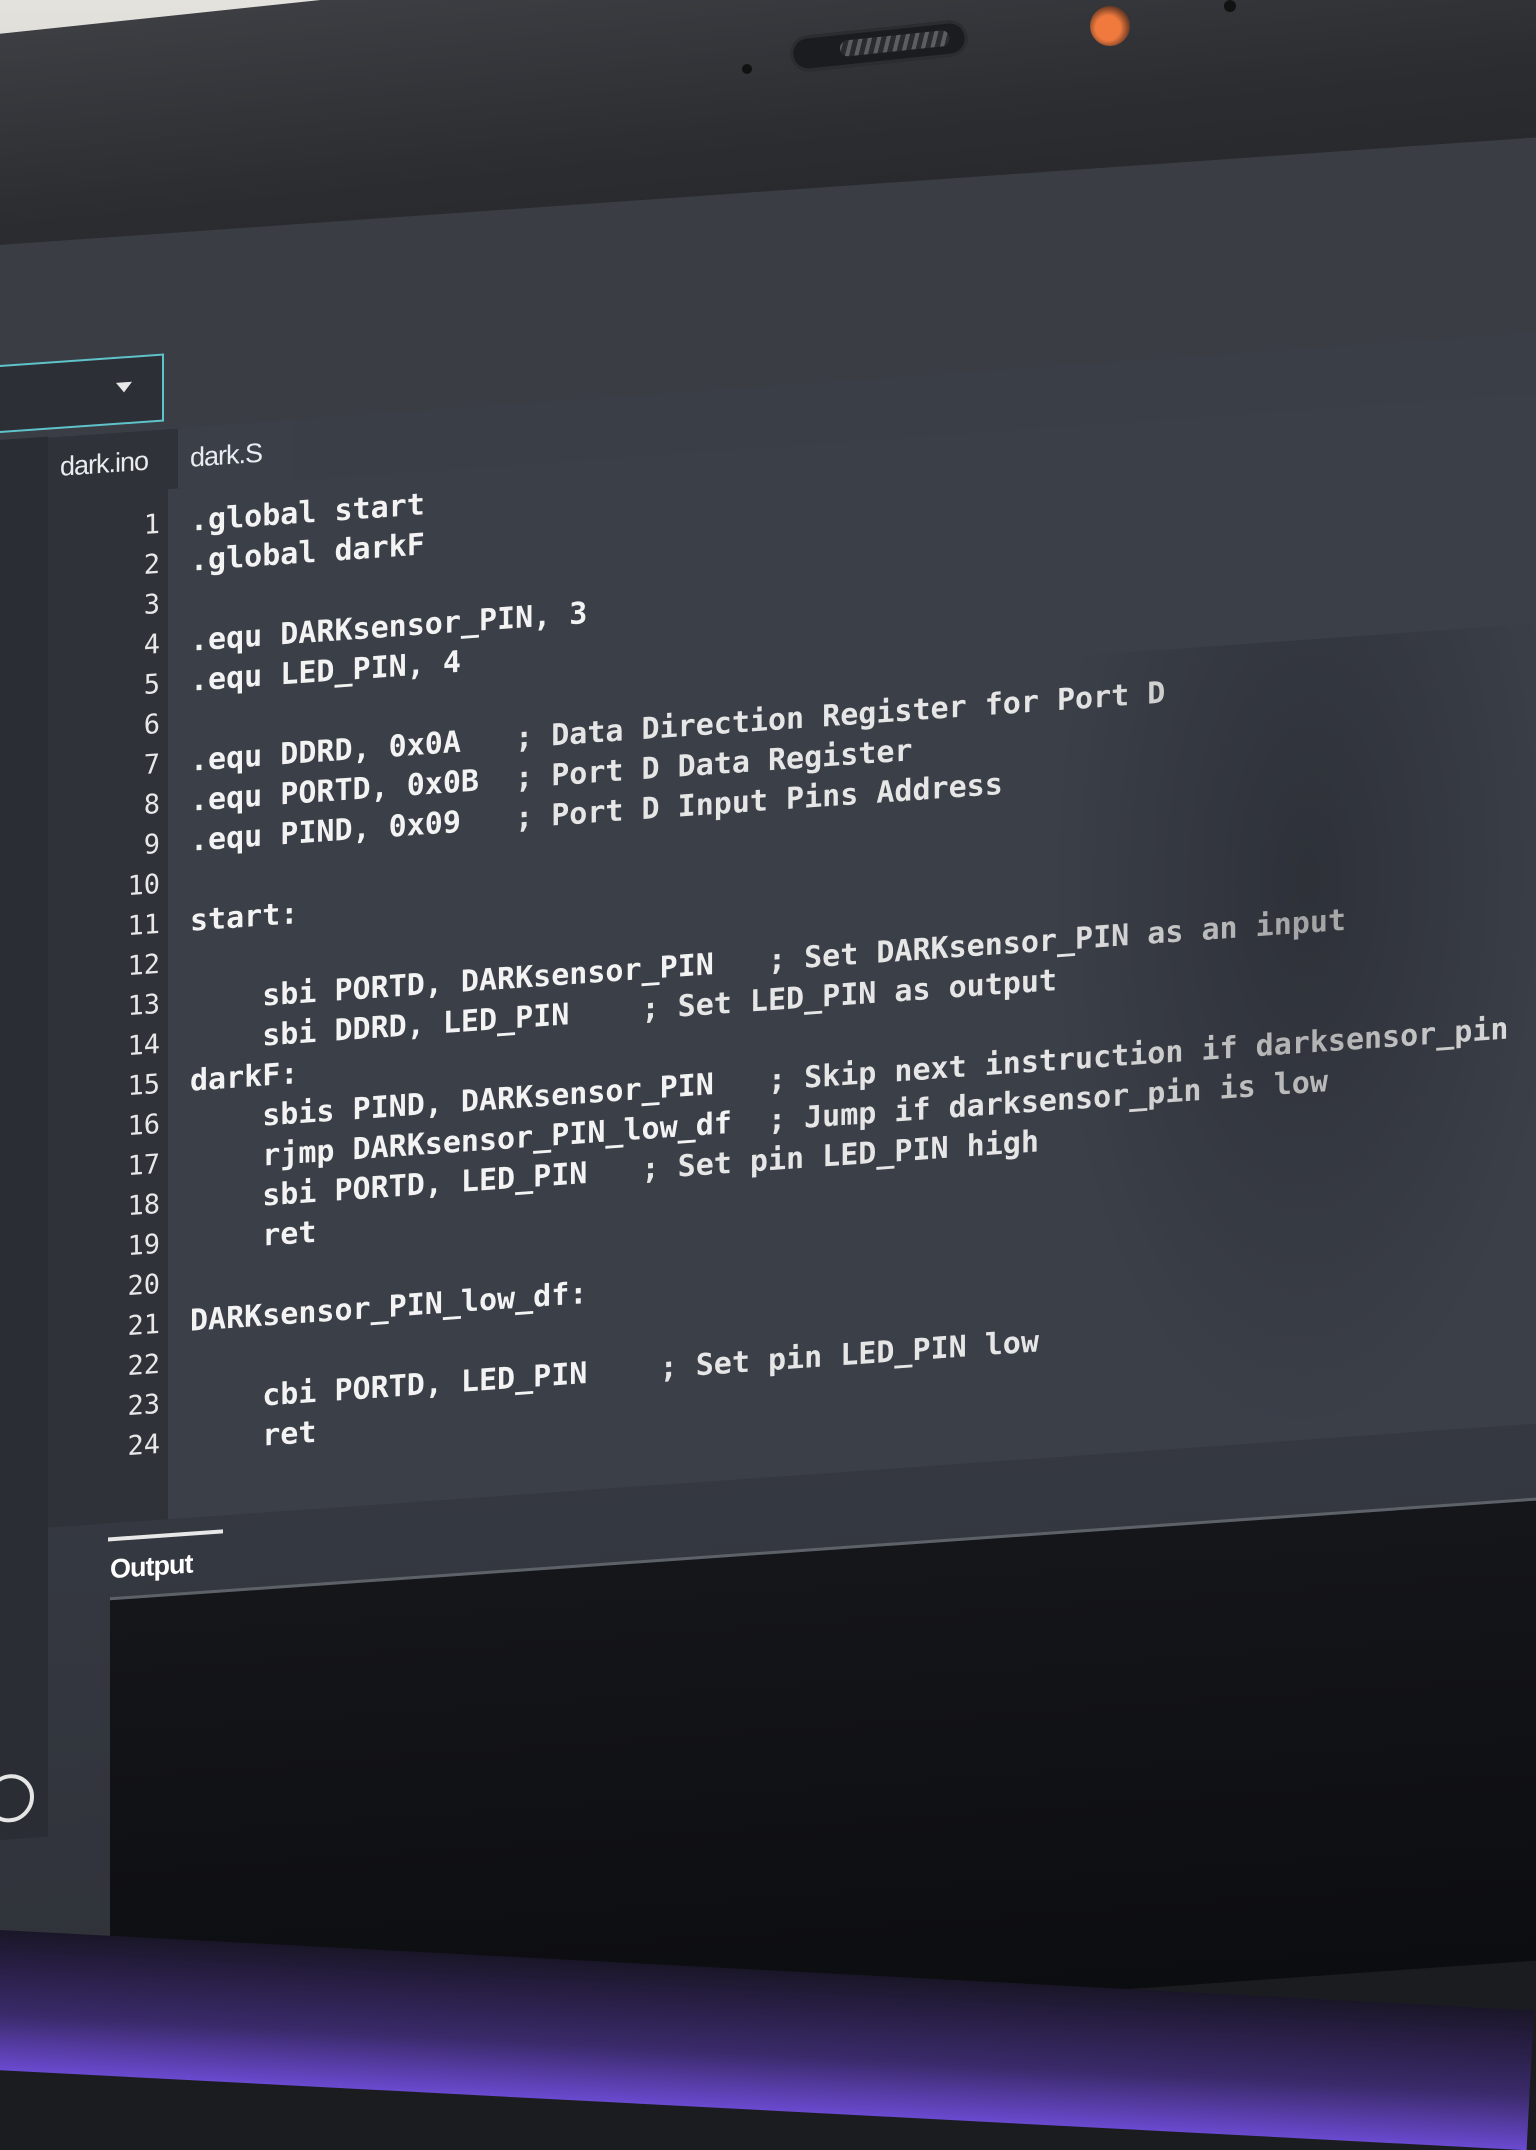  I want to click on tab-dark-s: dark.S, so click(235, 454).